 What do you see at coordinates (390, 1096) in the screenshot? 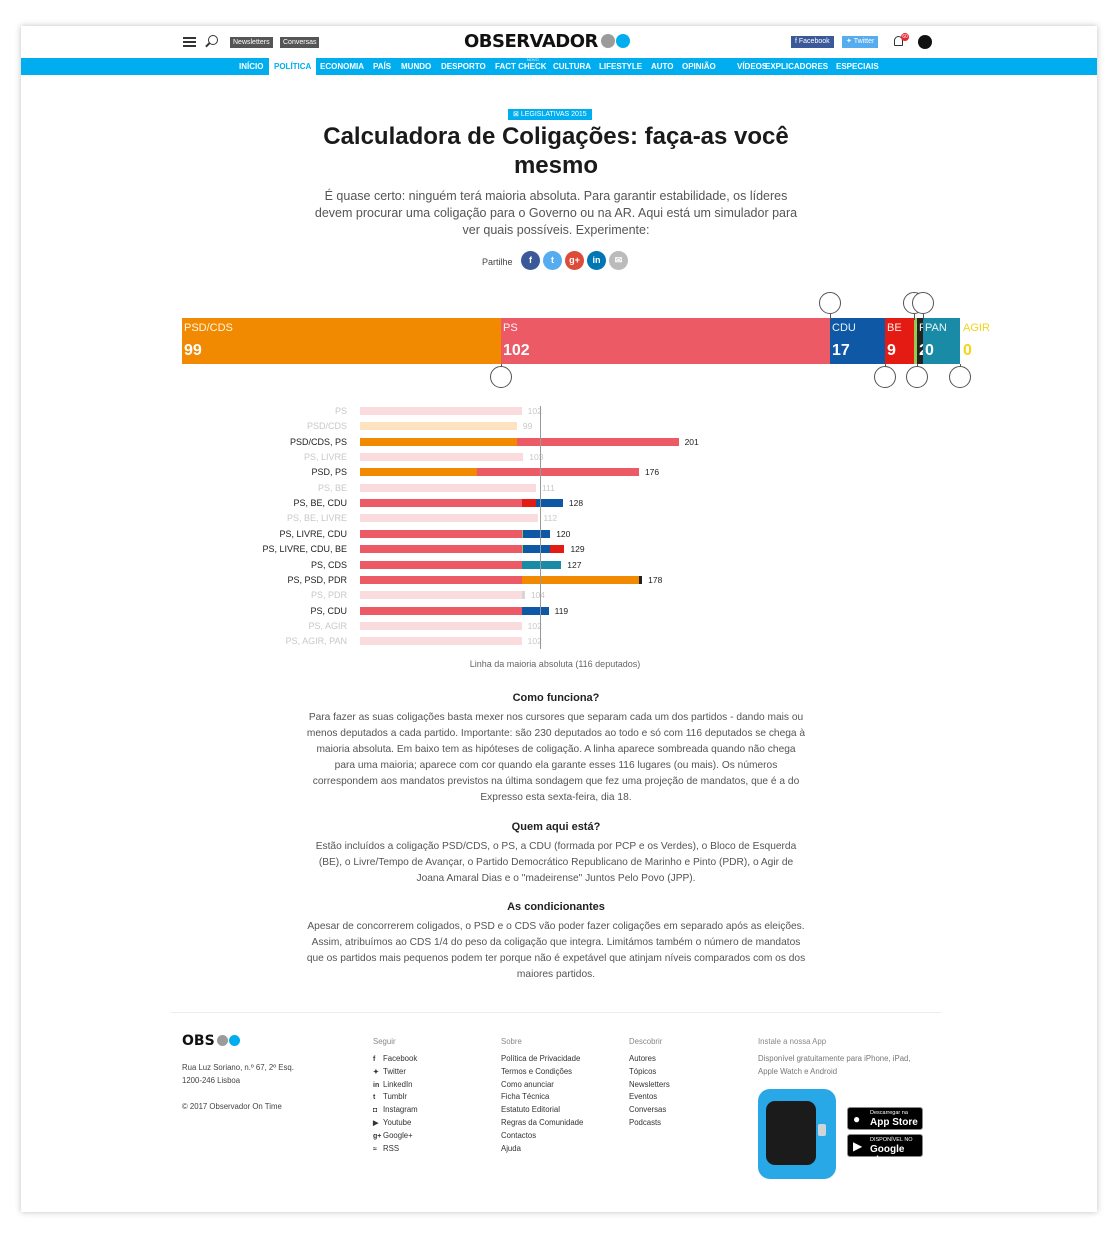
I see `footer-link: t Tumblr` at bounding box center [390, 1096].